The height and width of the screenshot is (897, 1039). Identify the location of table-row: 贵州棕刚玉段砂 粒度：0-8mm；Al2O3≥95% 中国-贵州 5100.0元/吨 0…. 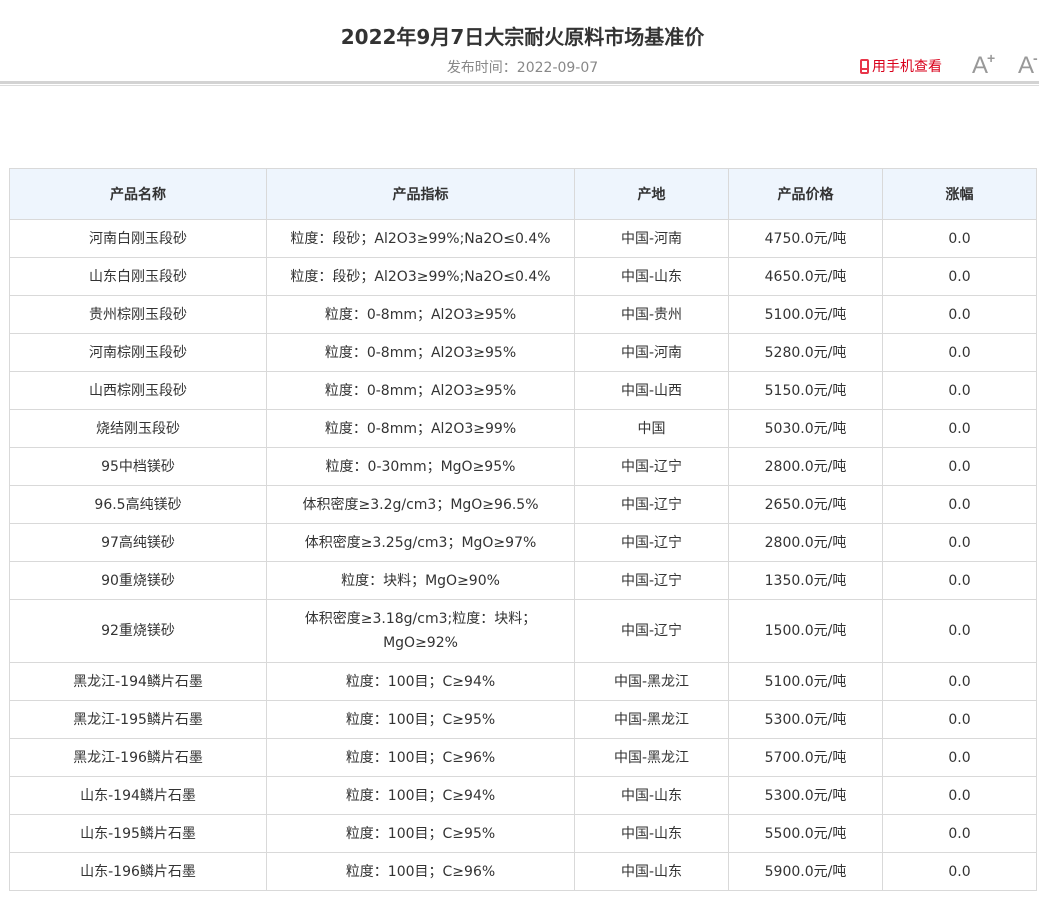
(523, 314).